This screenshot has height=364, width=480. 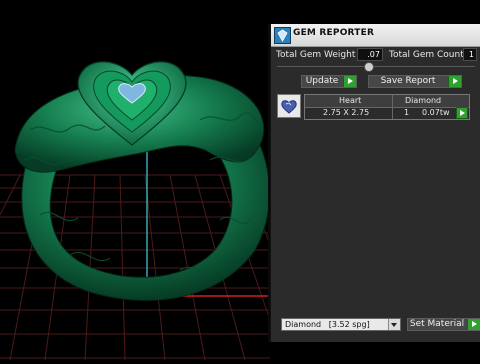 I want to click on save-report-button: Save Report, so click(x=415, y=81).